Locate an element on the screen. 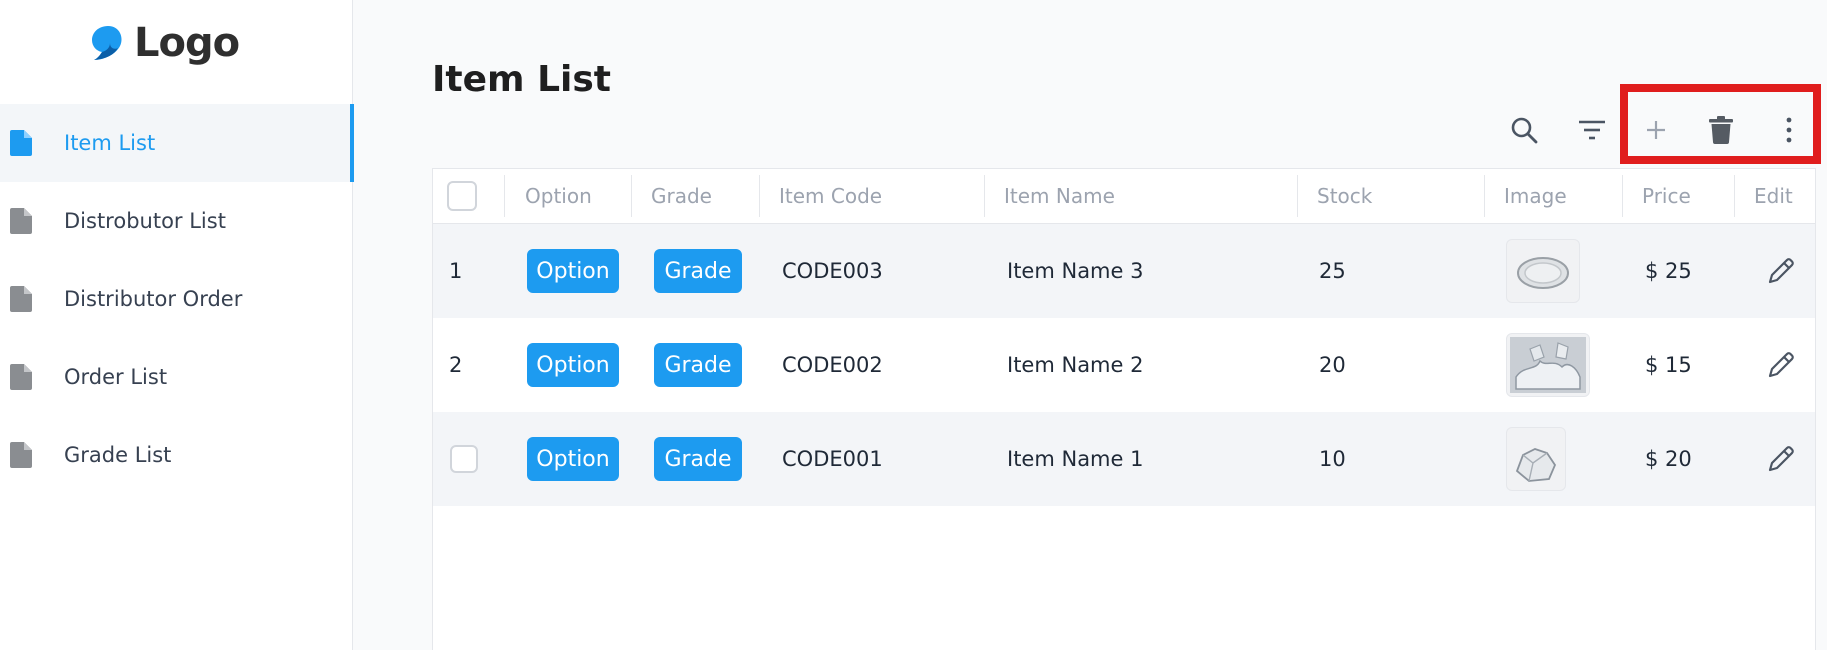  search-icon is located at coordinates (1524, 130).